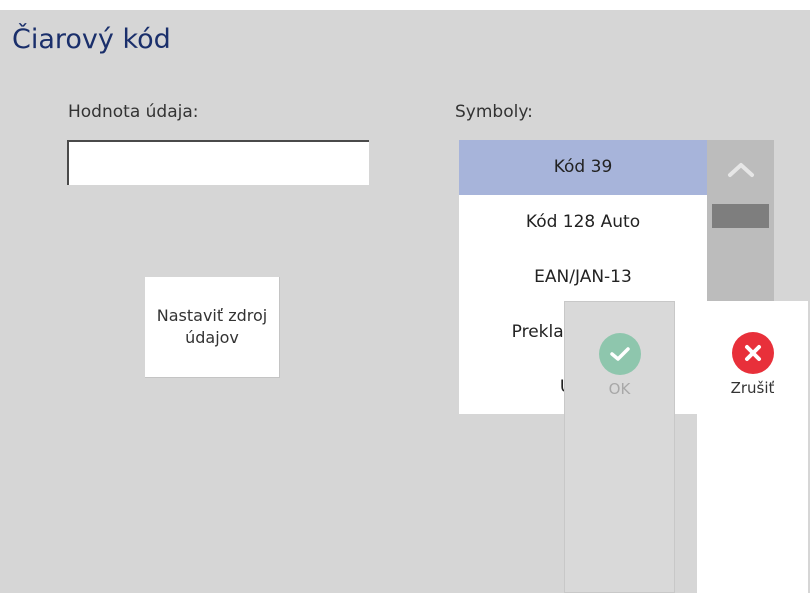  What do you see at coordinates (752, 447) in the screenshot?
I see `cancel-button: Zrušiť` at bounding box center [752, 447].